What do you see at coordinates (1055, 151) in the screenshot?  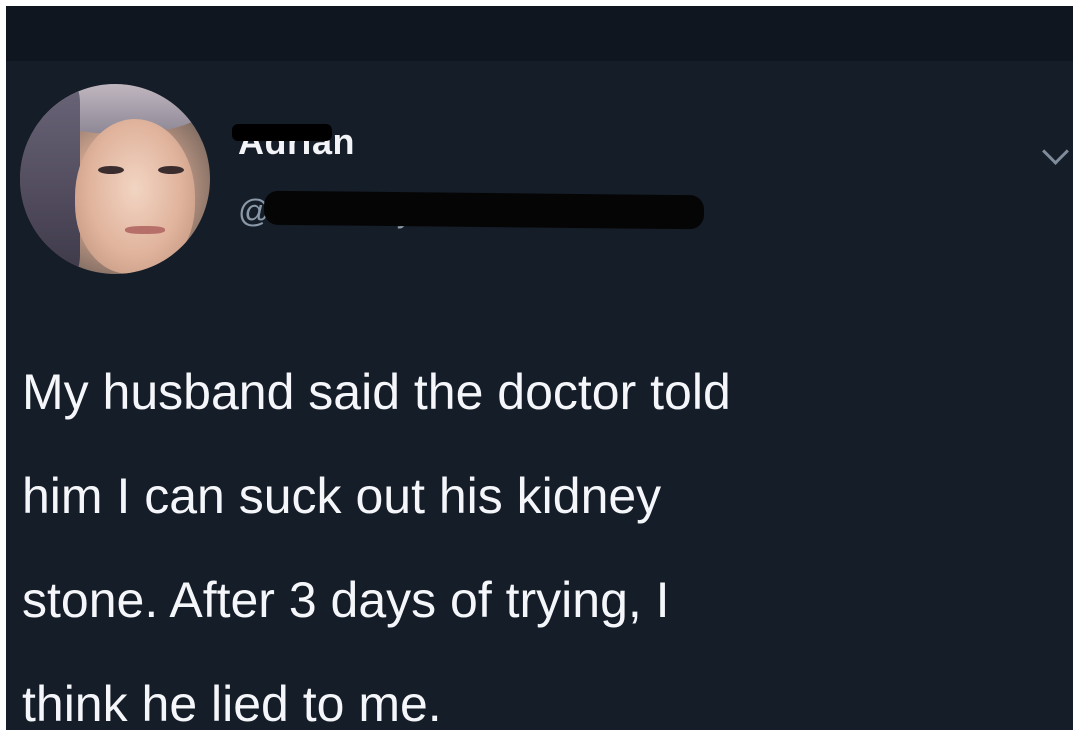 I see `chevron-down-icon` at bounding box center [1055, 151].